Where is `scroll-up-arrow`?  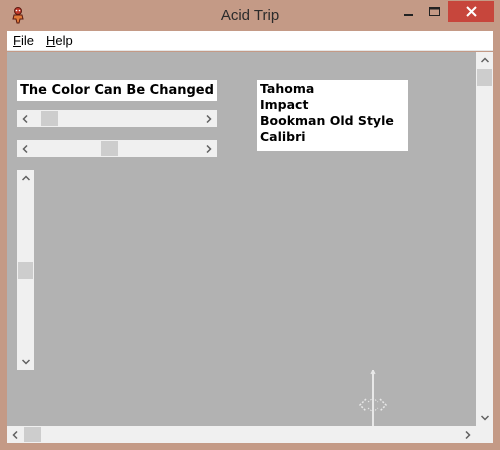
scroll-up-arrow is located at coordinates (25, 178).